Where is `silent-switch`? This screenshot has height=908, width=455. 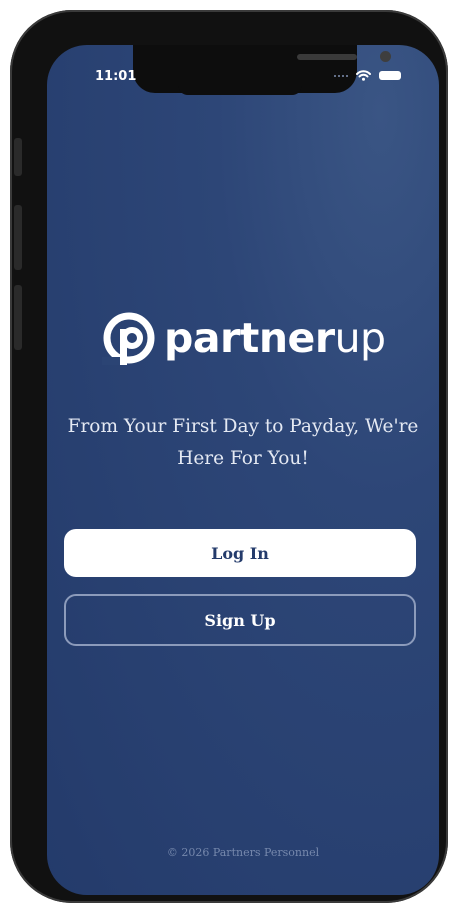 silent-switch is located at coordinates (18, 157).